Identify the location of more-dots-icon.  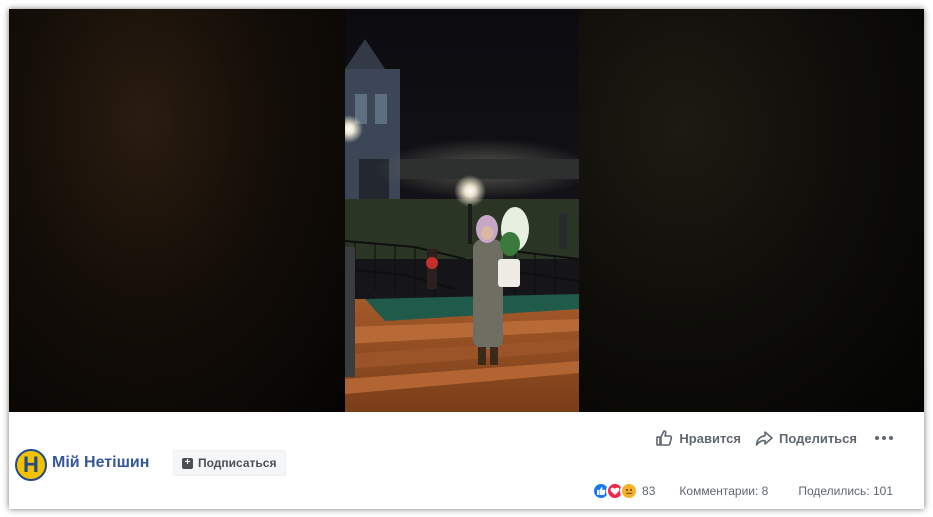
(884, 438).